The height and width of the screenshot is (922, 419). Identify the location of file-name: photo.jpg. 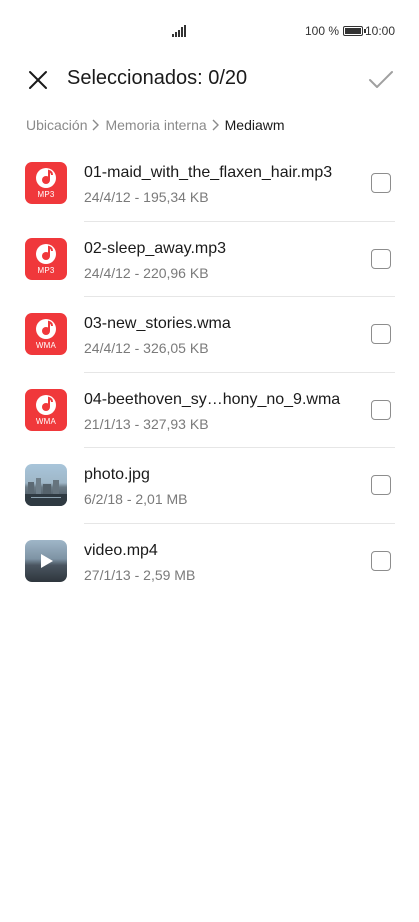
(117, 474).